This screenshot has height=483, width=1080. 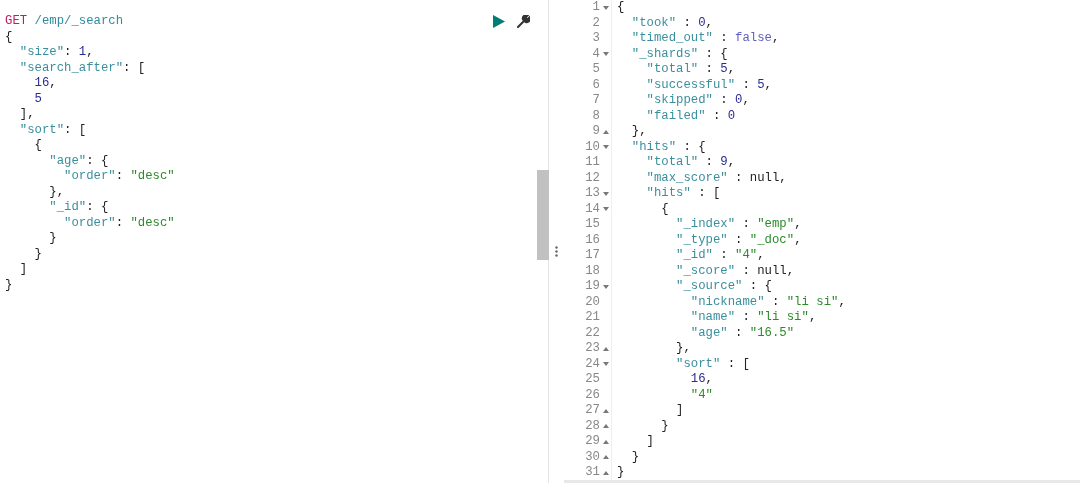 What do you see at coordinates (592, 240) in the screenshot?
I see `line-number: 16` at bounding box center [592, 240].